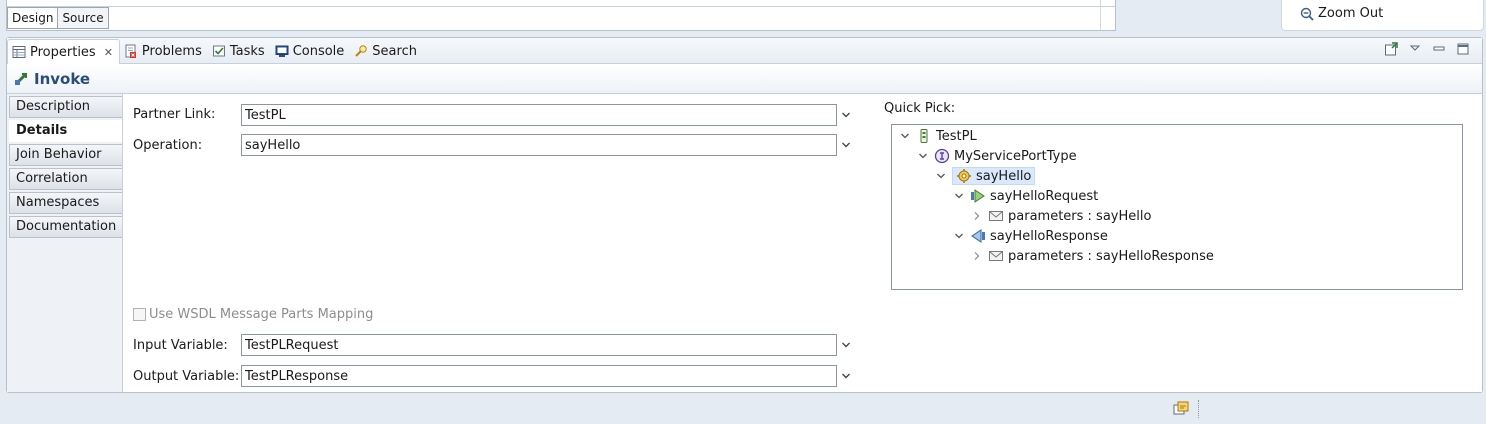 The height and width of the screenshot is (424, 1486). I want to click on side-tab-documentation: Documentation, so click(65, 227).